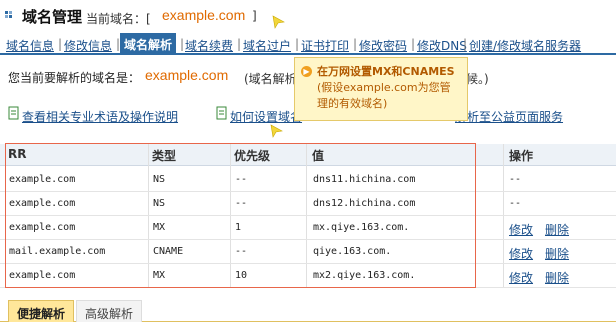  Describe the element at coordinates (74, 78) in the screenshot. I see `resolve-domain-label: 您当前要解析的域名是：` at that location.